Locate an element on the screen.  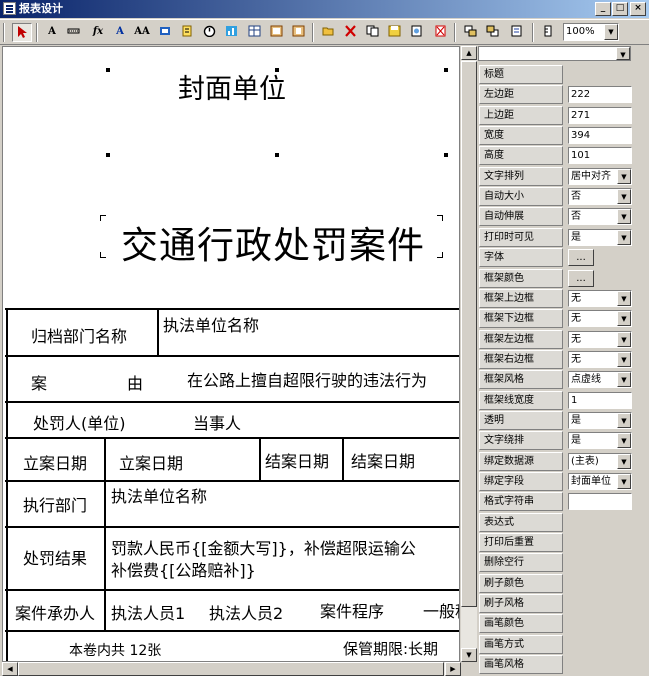
scroll-right-icon: ▶ is located at coordinates (453, 669).